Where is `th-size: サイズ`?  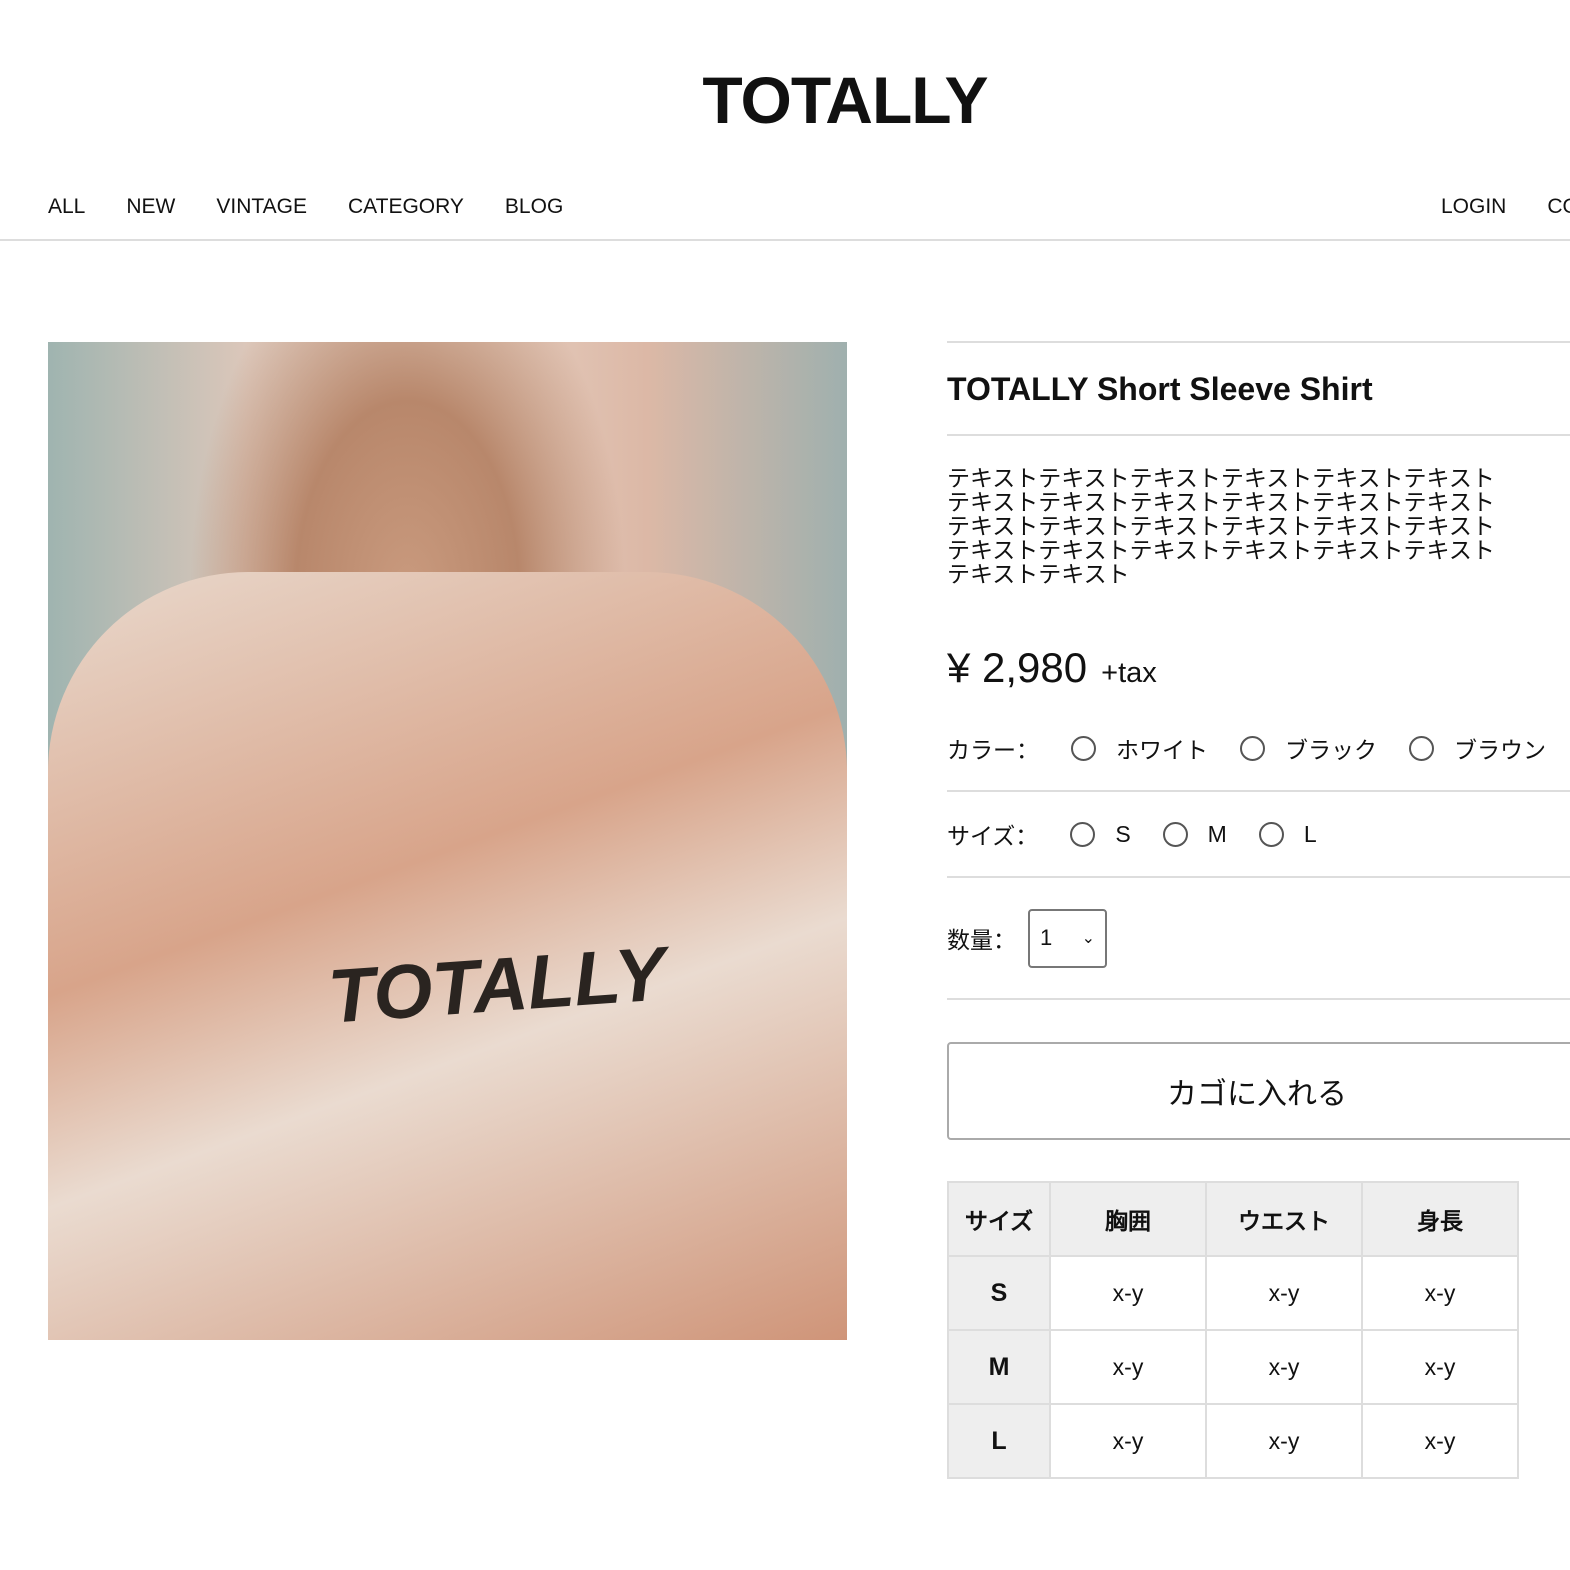 th-size: サイズ is located at coordinates (999, 1219).